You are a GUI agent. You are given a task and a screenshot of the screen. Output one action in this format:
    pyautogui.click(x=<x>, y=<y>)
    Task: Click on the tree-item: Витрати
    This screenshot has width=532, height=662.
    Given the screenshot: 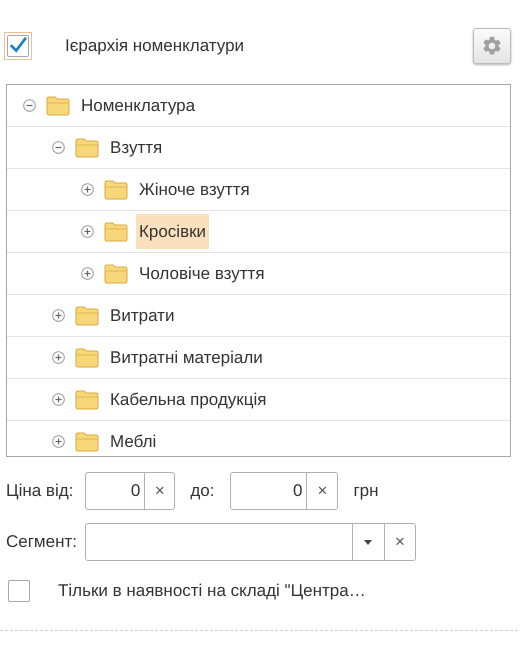 What is the action you would take?
    pyautogui.click(x=142, y=316)
    